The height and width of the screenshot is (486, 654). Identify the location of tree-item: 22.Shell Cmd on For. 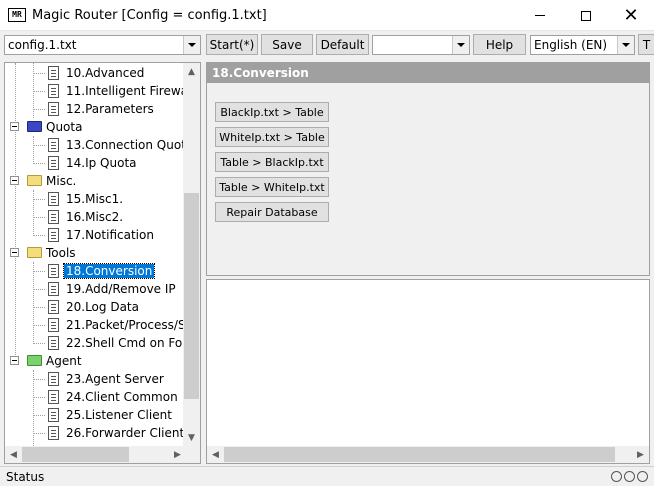
(95, 343).